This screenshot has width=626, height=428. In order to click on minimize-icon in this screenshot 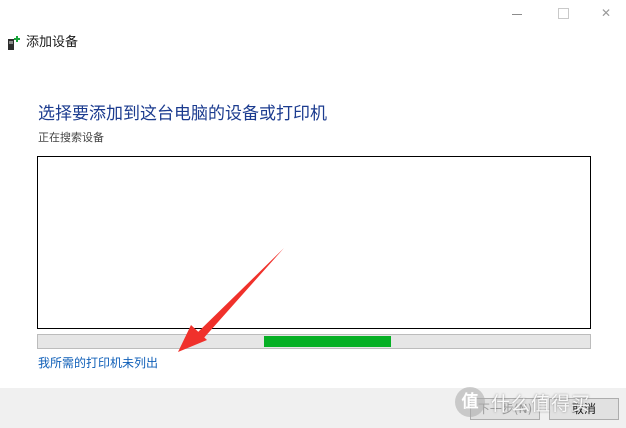, I will do `click(517, 14)`.